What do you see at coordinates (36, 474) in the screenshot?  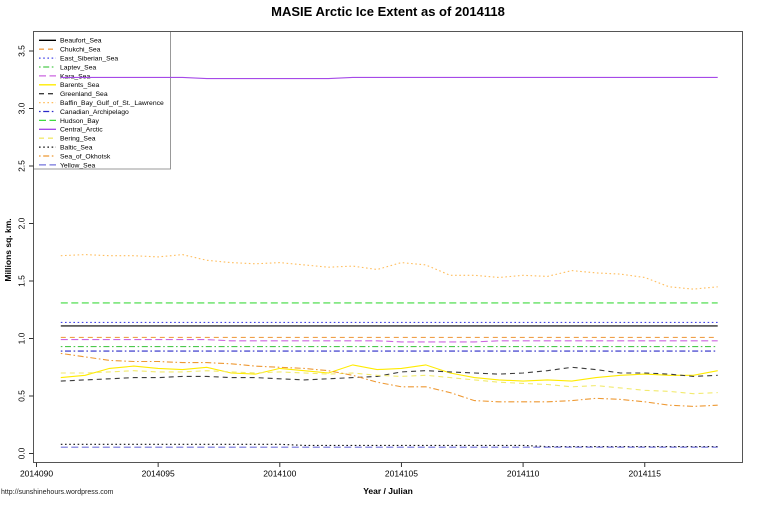 I see `x-tick-label: 2014090` at bounding box center [36, 474].